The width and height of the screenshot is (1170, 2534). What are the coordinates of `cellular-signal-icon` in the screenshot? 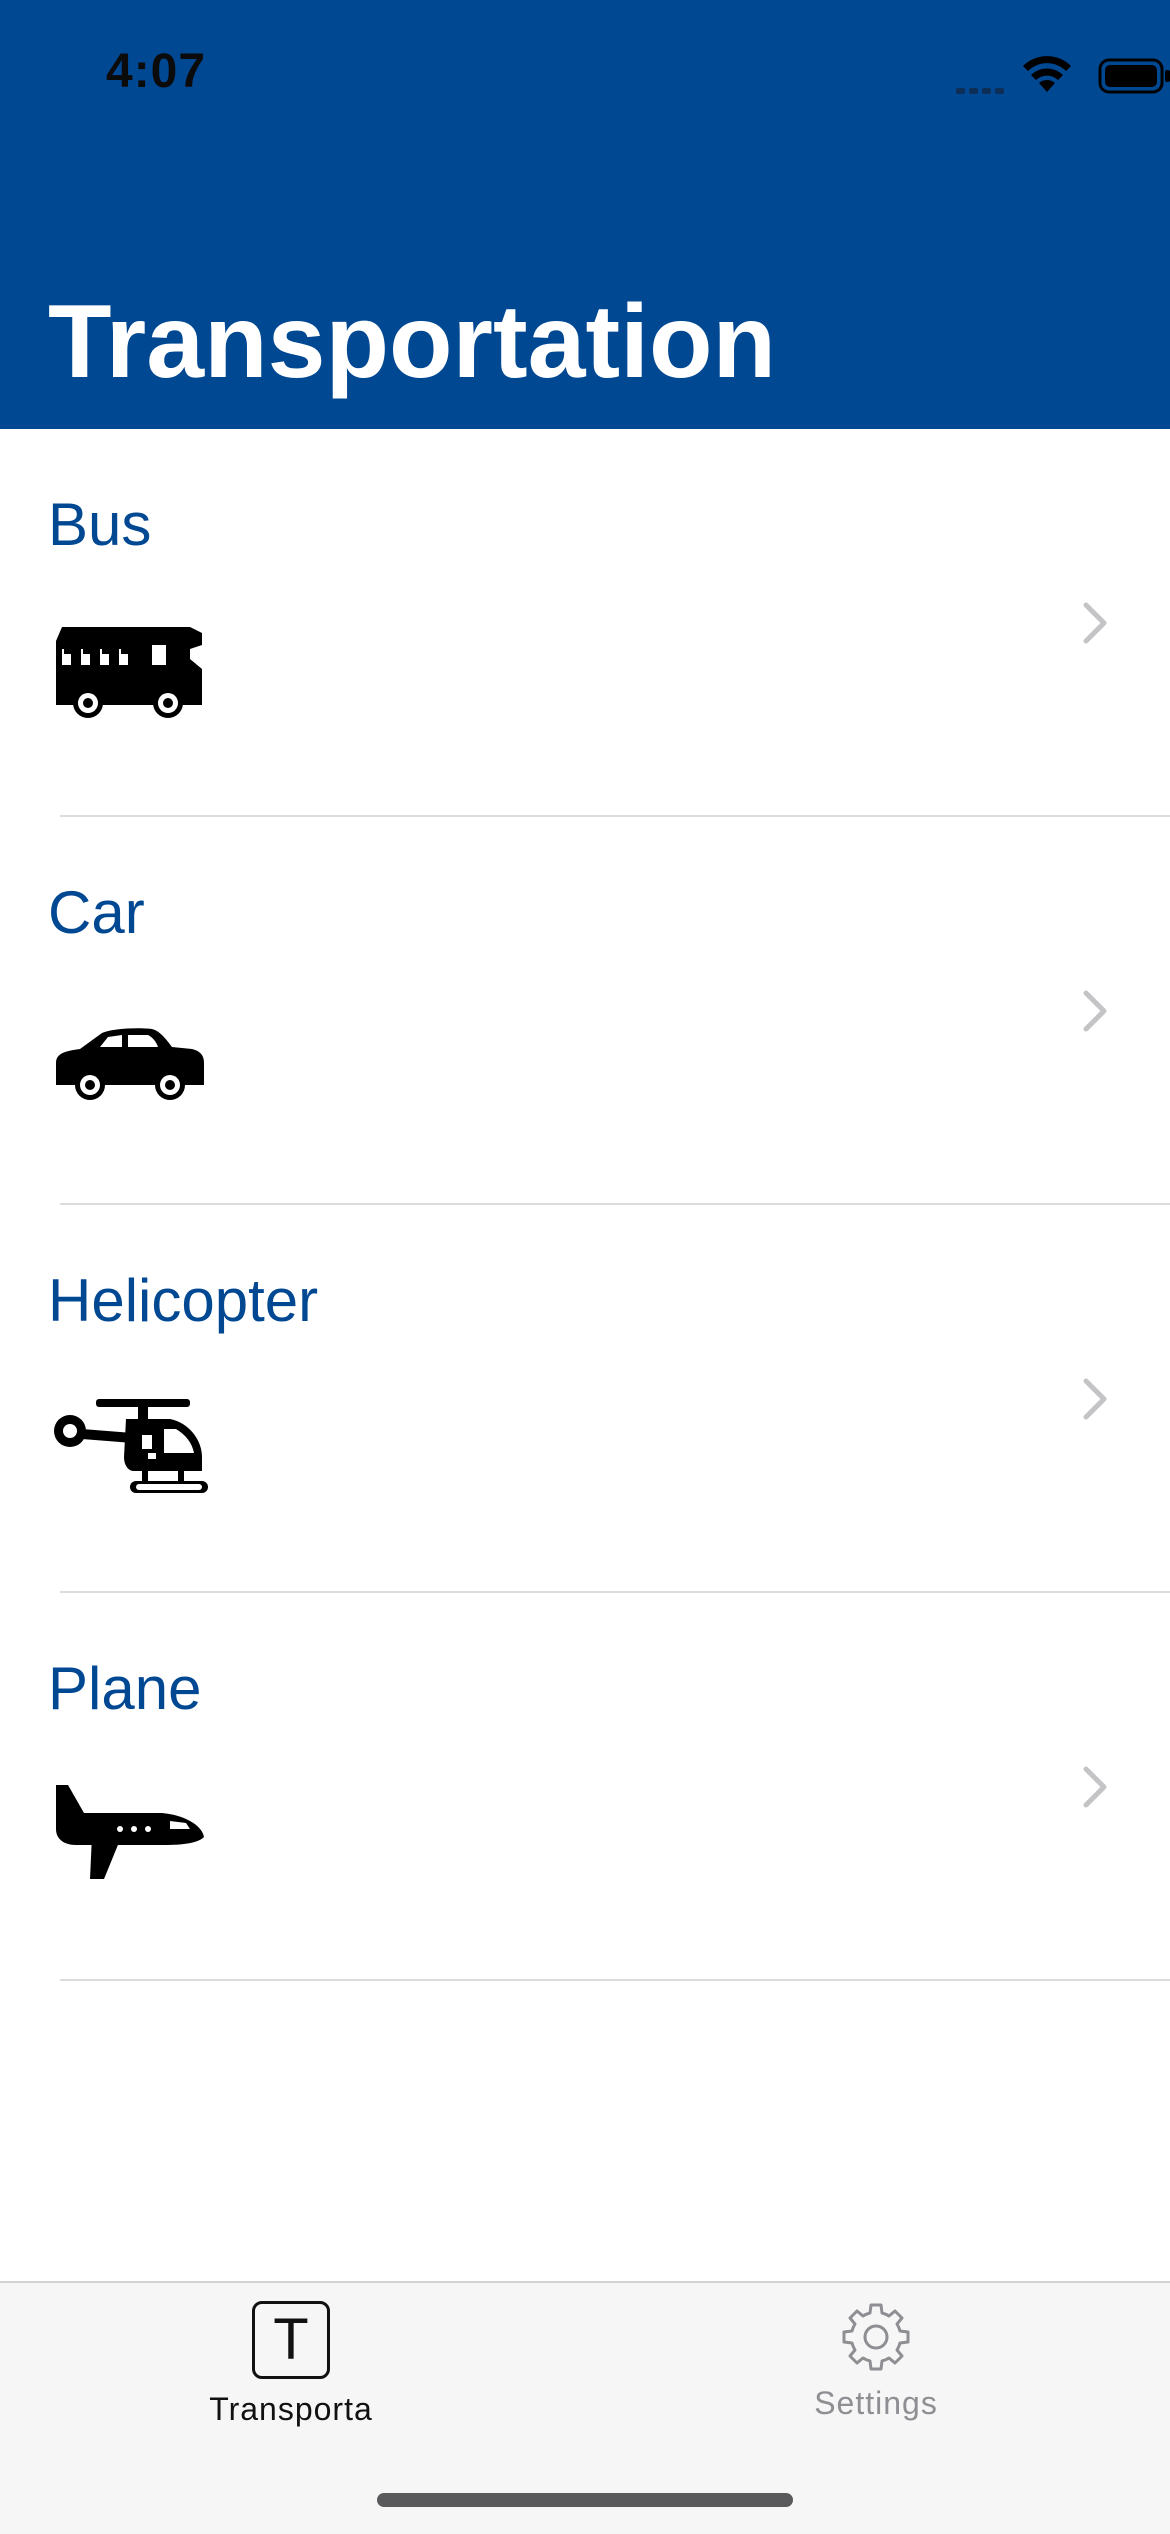 It's located at (980, 91).